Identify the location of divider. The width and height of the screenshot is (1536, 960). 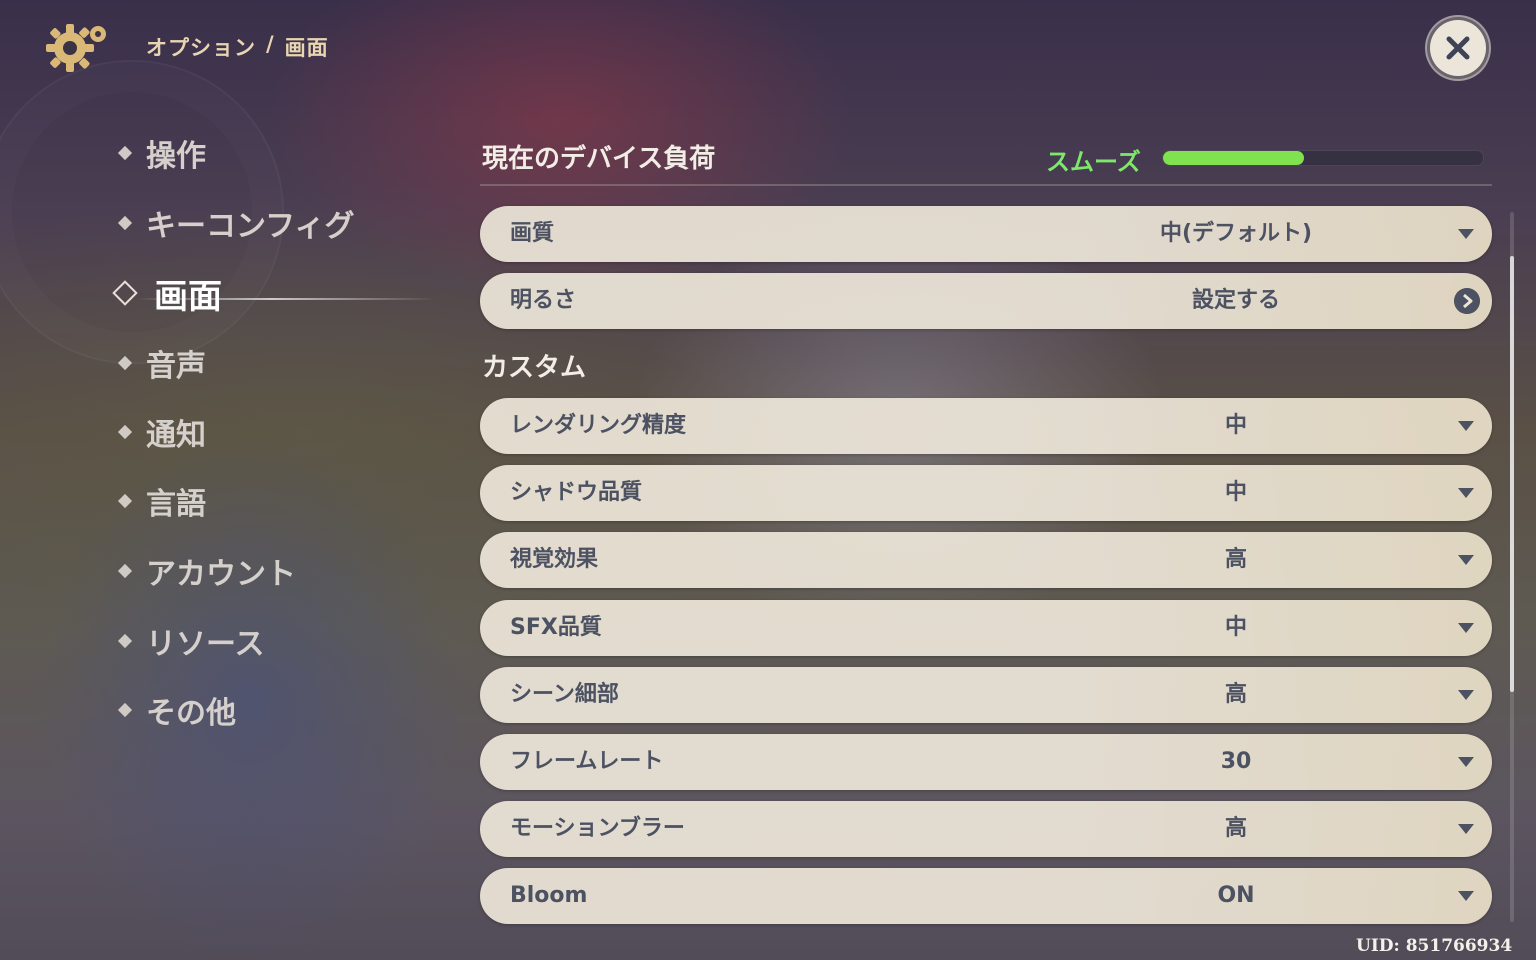
(986, 185).